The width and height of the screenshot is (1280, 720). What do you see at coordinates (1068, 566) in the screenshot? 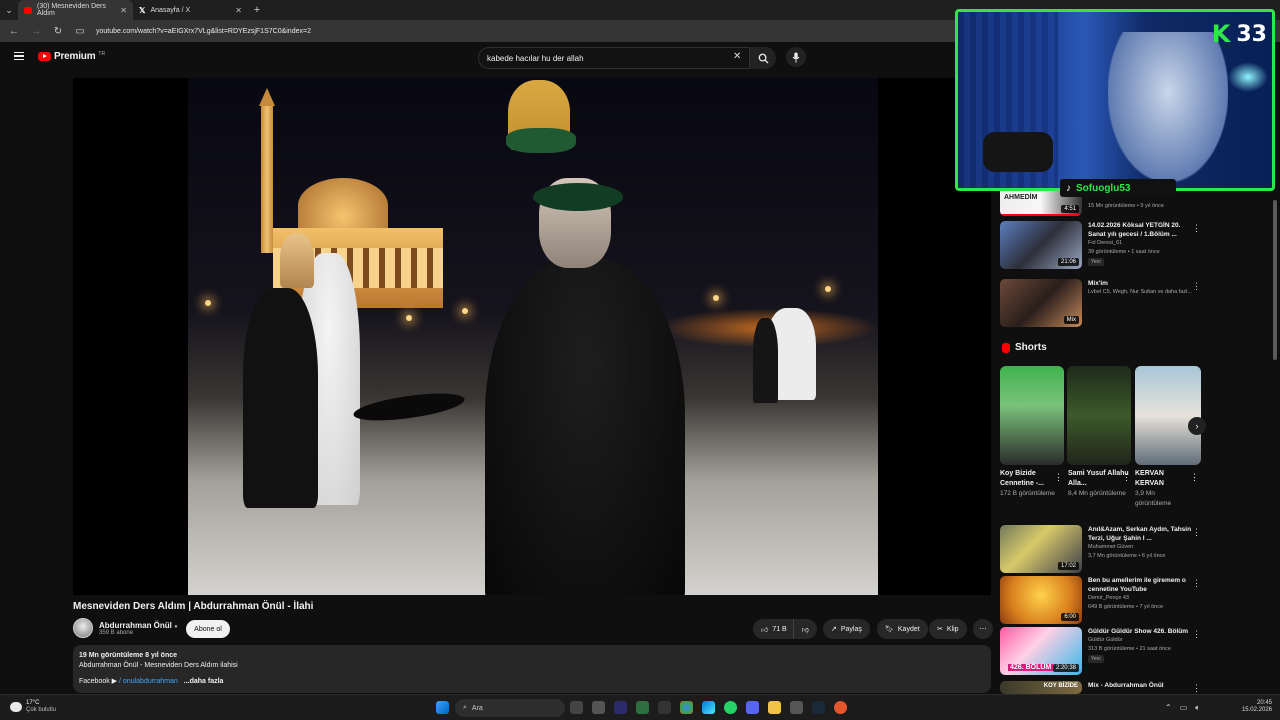
I see `video-duration: 17:02` at bounding box center [1068, 566].